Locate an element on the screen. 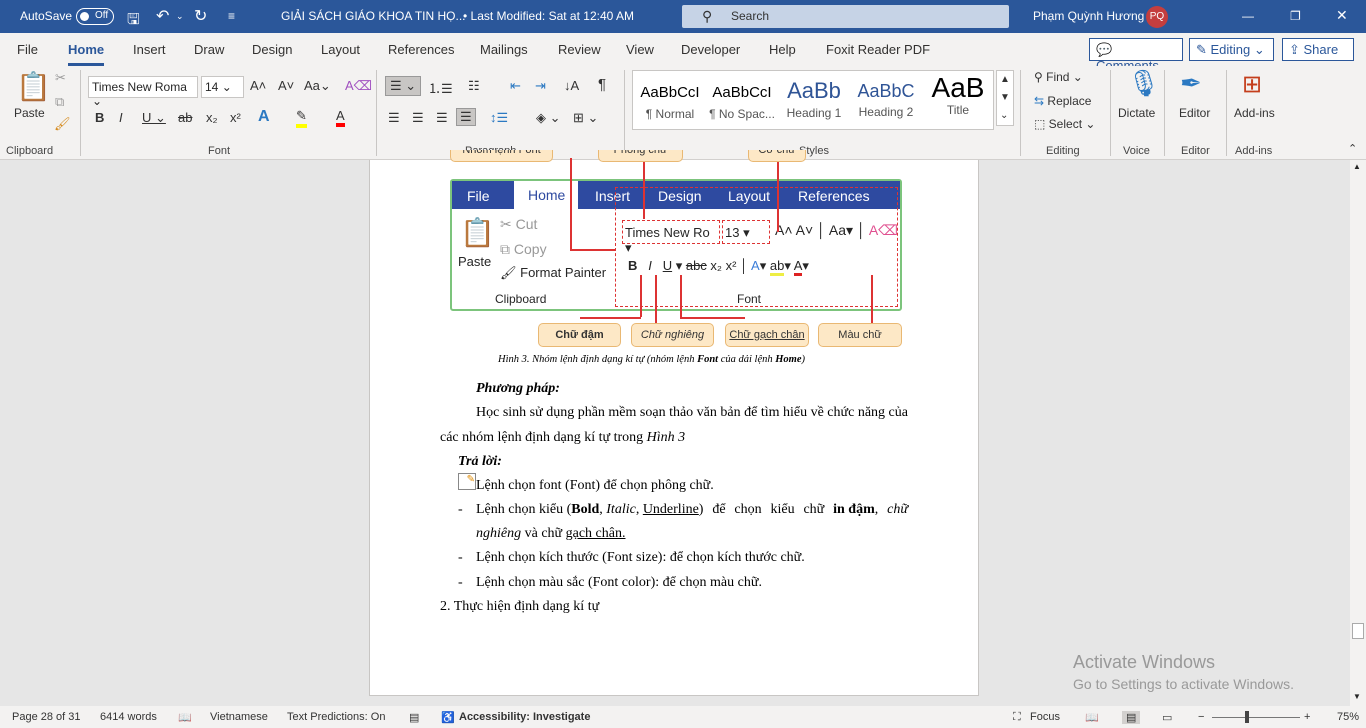 The height and width of the screenshot is (728, 1366). redo-icon: ↻ is located at coordinates (200, 16).